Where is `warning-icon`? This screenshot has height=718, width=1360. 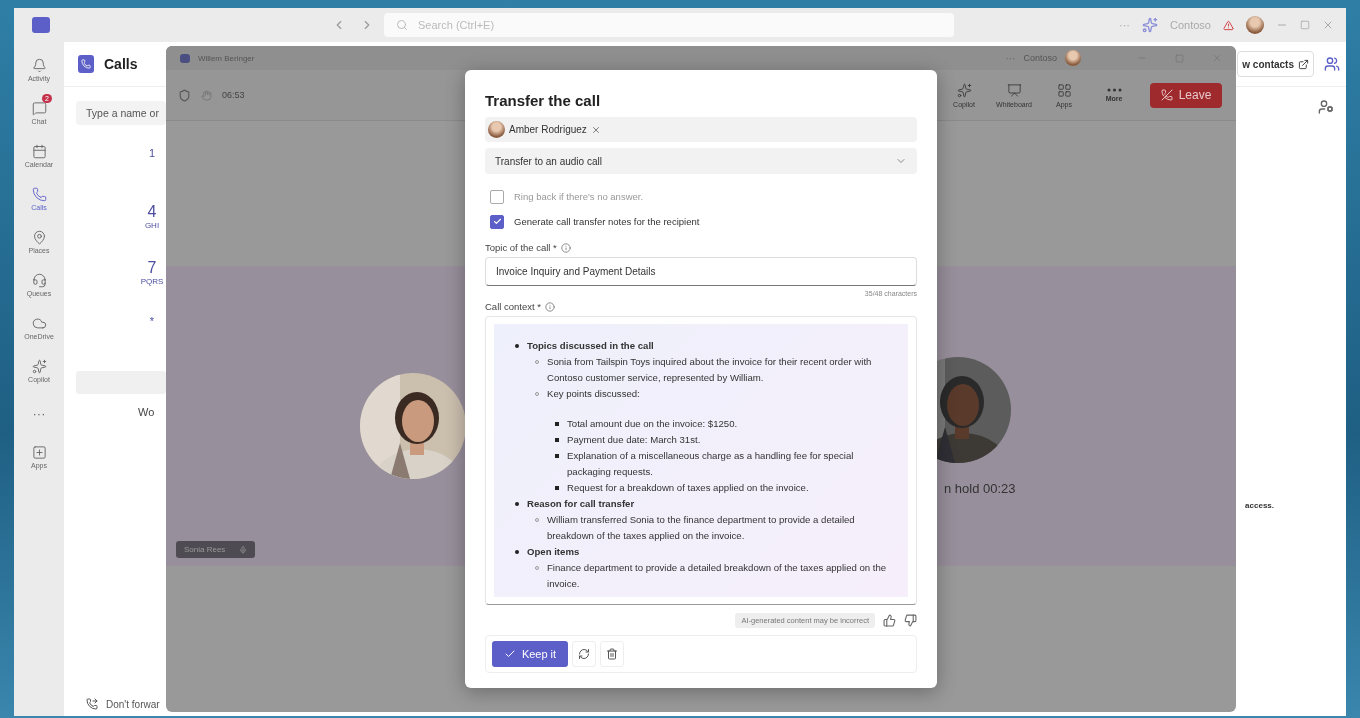
warning-icon is located at coordinates (1228, 25).